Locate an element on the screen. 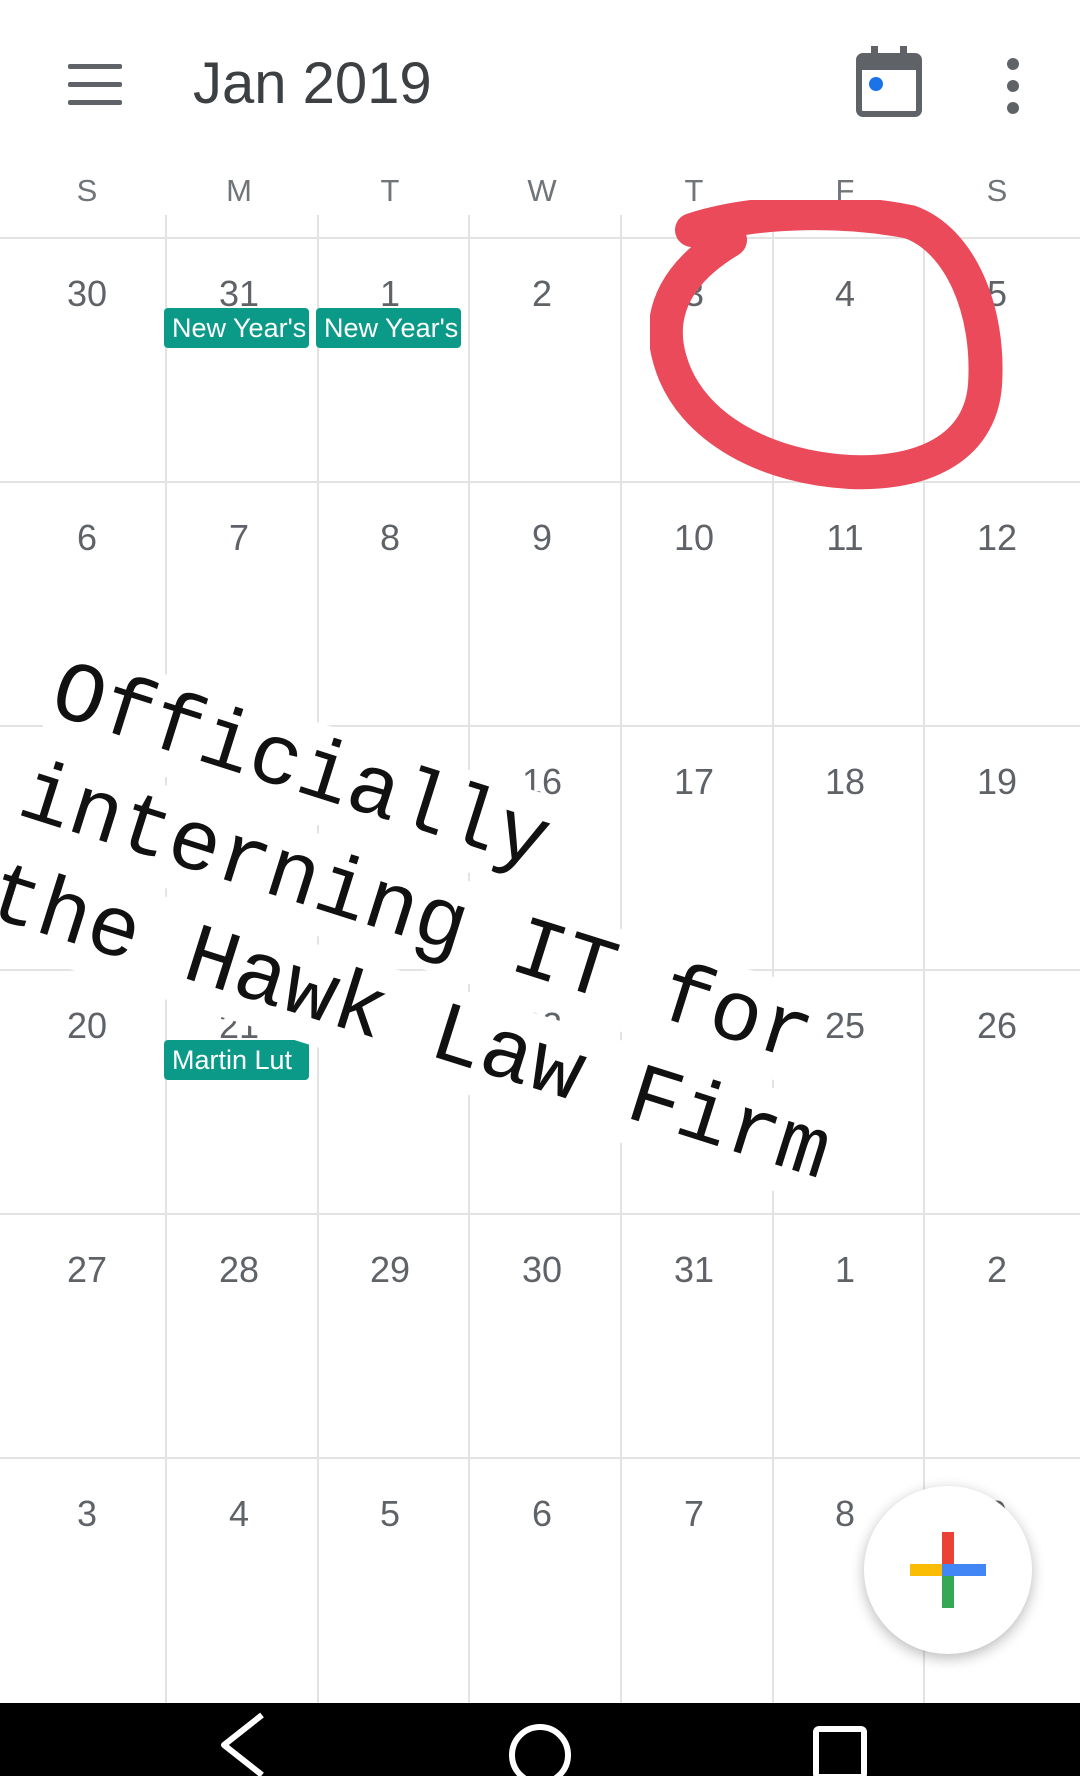 The height and width of the screenshot is (1781, 1080). day-cell: 26 is located at coordinates (997, 1091).